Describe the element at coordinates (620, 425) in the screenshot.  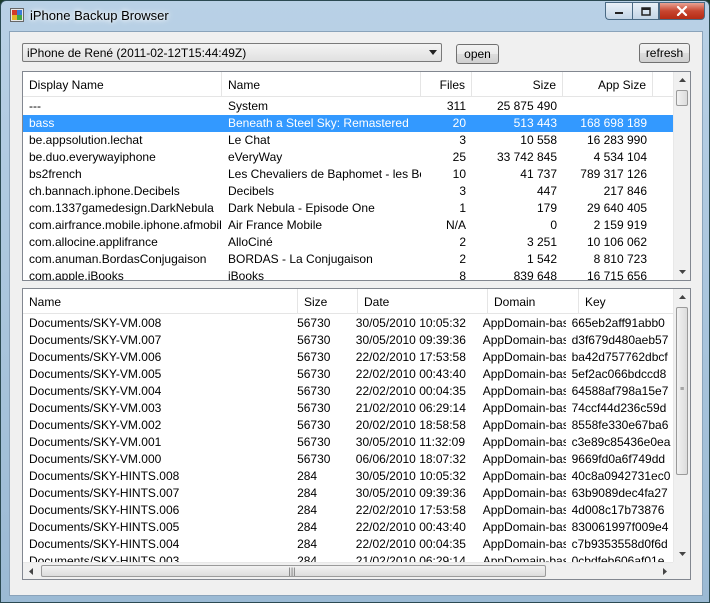
I see `file-cell: 8558fe330e67ba6` at that location.